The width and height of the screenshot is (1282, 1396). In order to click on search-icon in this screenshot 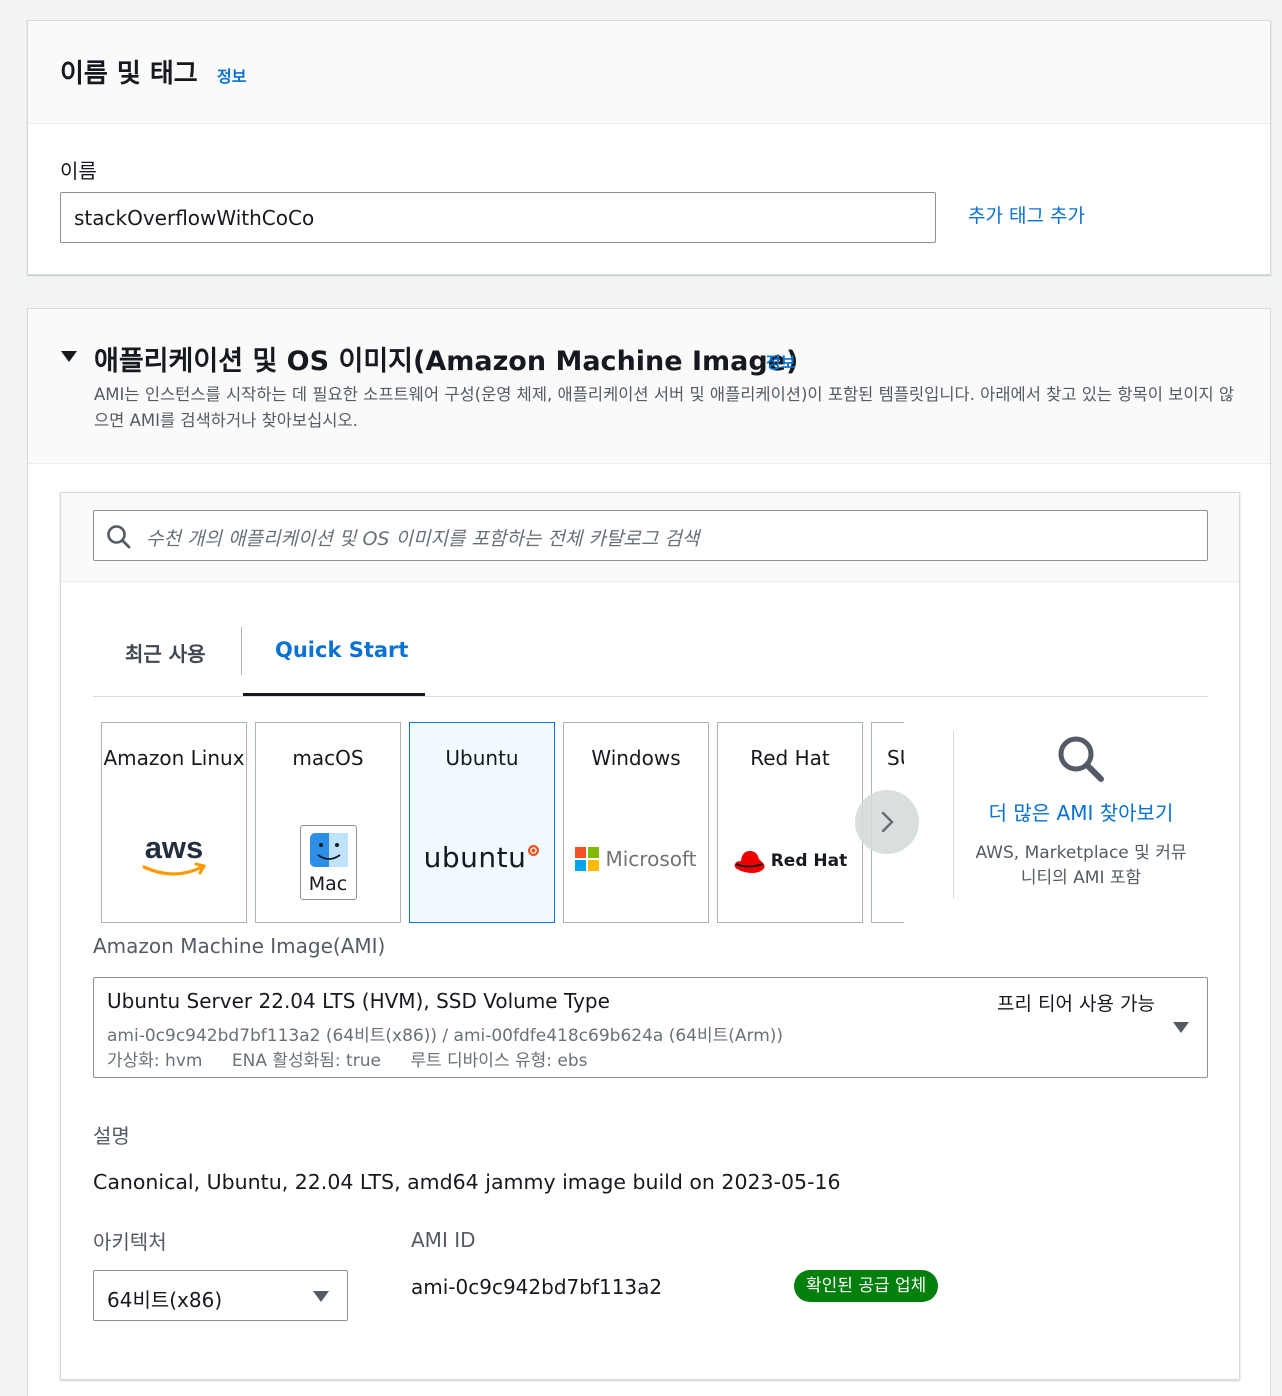, I will do `click(119, 539)`.